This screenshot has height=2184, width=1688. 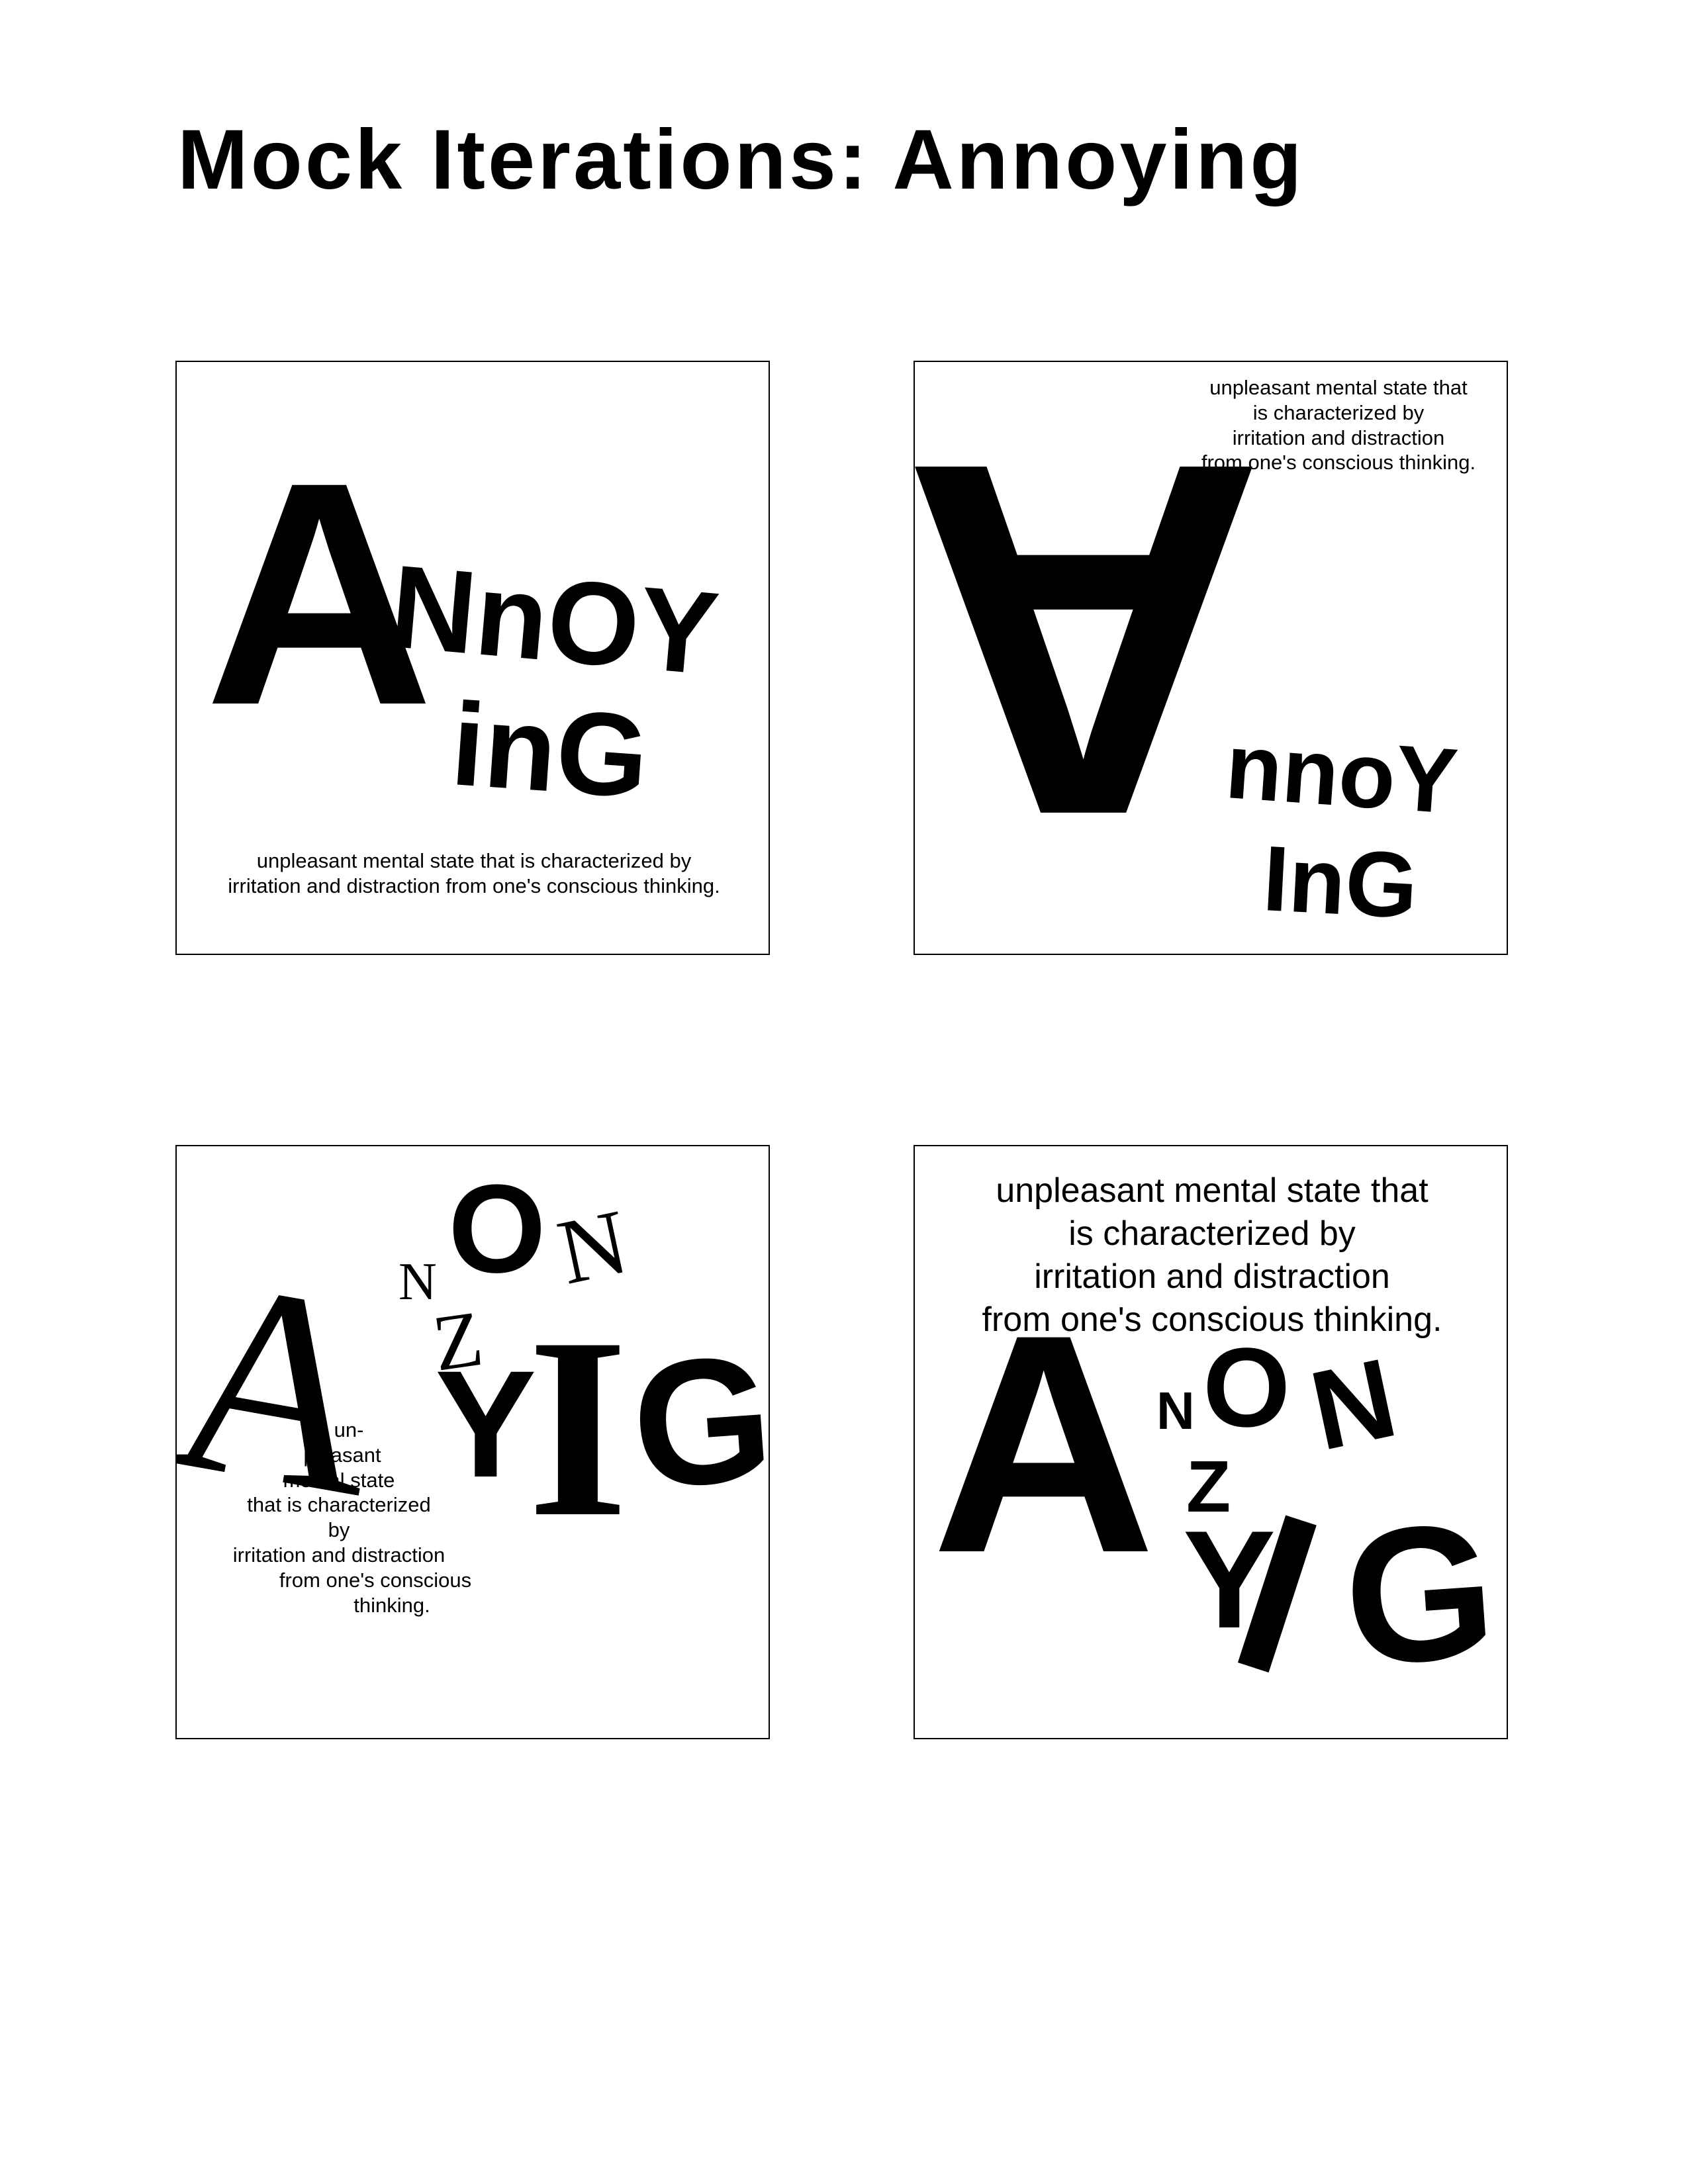 What do you see at coordinates (1089, 641) in the screenshot?
I see `inverted-letter-a: A` at bounding box center [1089, 641].